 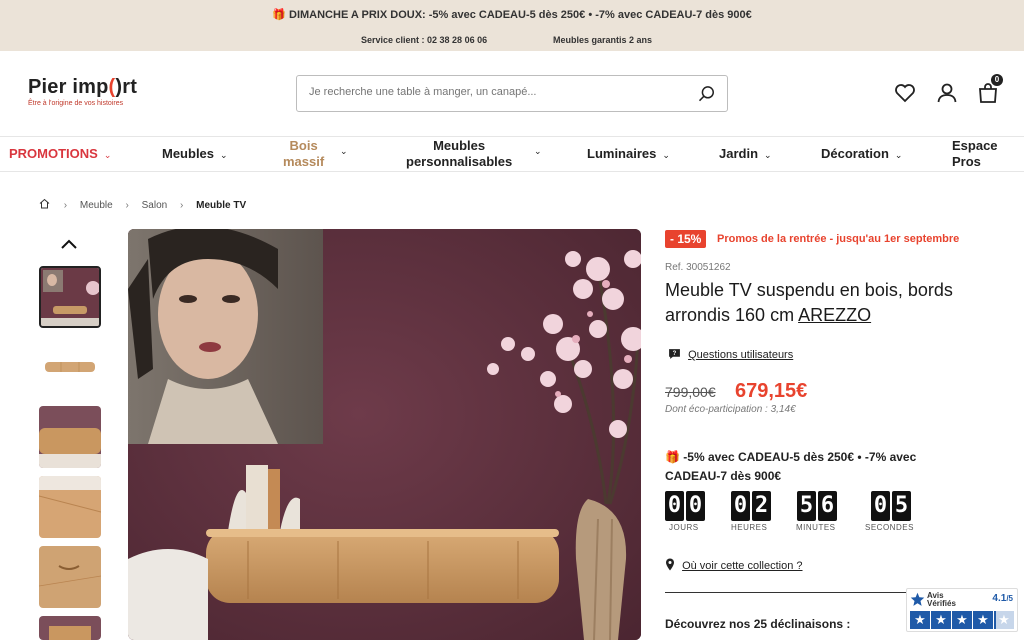 What do you see at coordinates (459, 154) in the screenshot?
I see `nav-item-meubles-personnalisables: Meubles personnalisables` at bounding box center [459, 154].